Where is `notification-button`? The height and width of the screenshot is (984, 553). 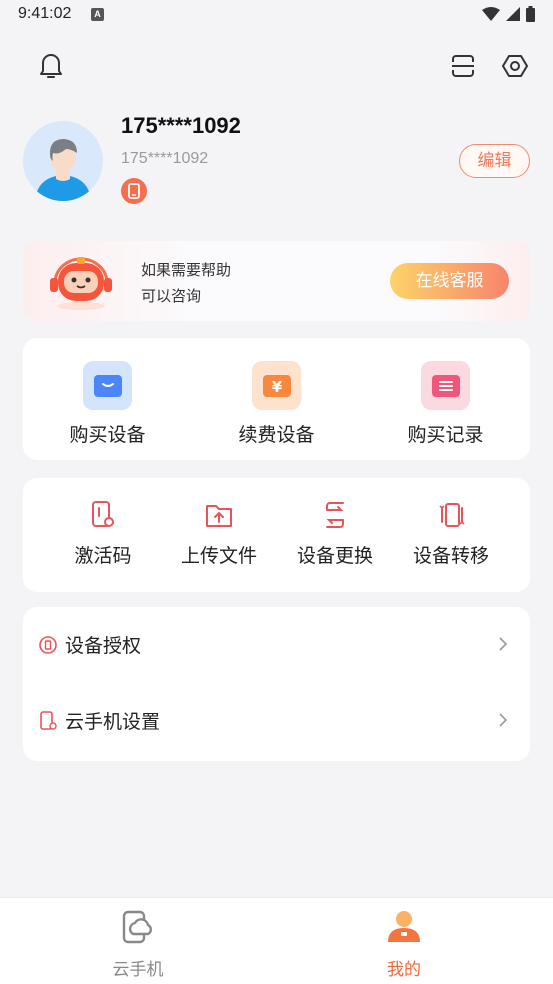 notification-button is located at coordinates (51, 66).